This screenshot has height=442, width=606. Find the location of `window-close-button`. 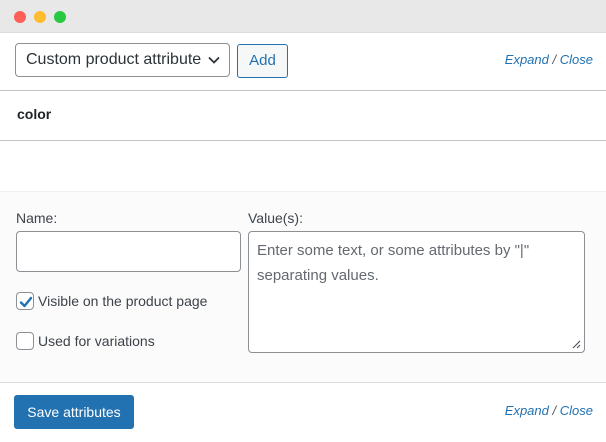

window-close-button is located at coordinates (20, 17).